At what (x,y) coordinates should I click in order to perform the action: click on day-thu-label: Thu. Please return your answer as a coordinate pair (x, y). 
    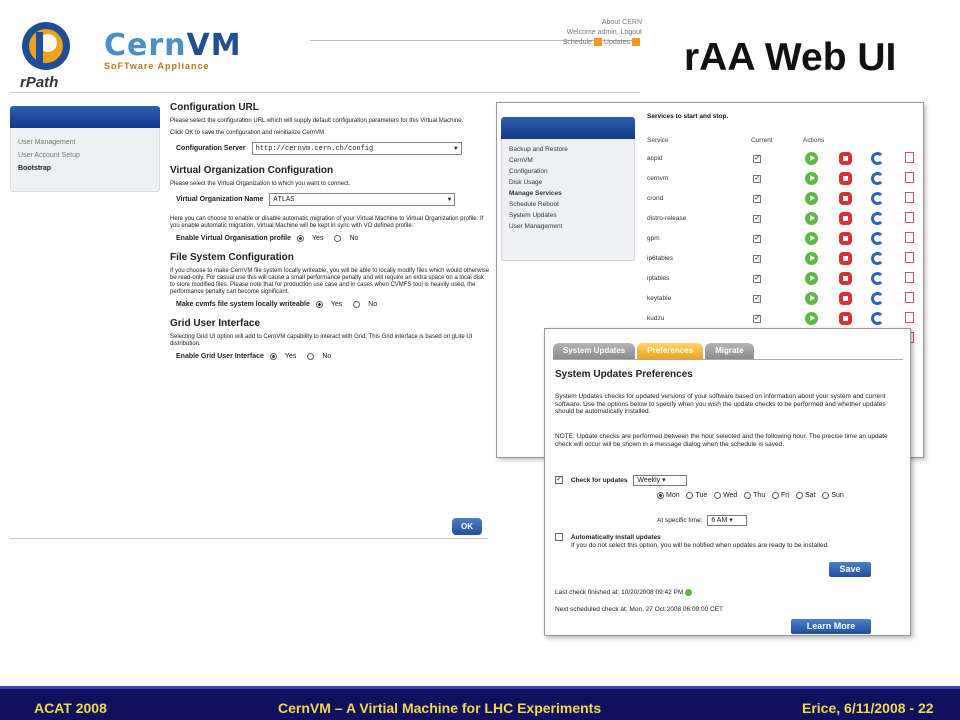
    Looking at the image, I should click on (759, 496).